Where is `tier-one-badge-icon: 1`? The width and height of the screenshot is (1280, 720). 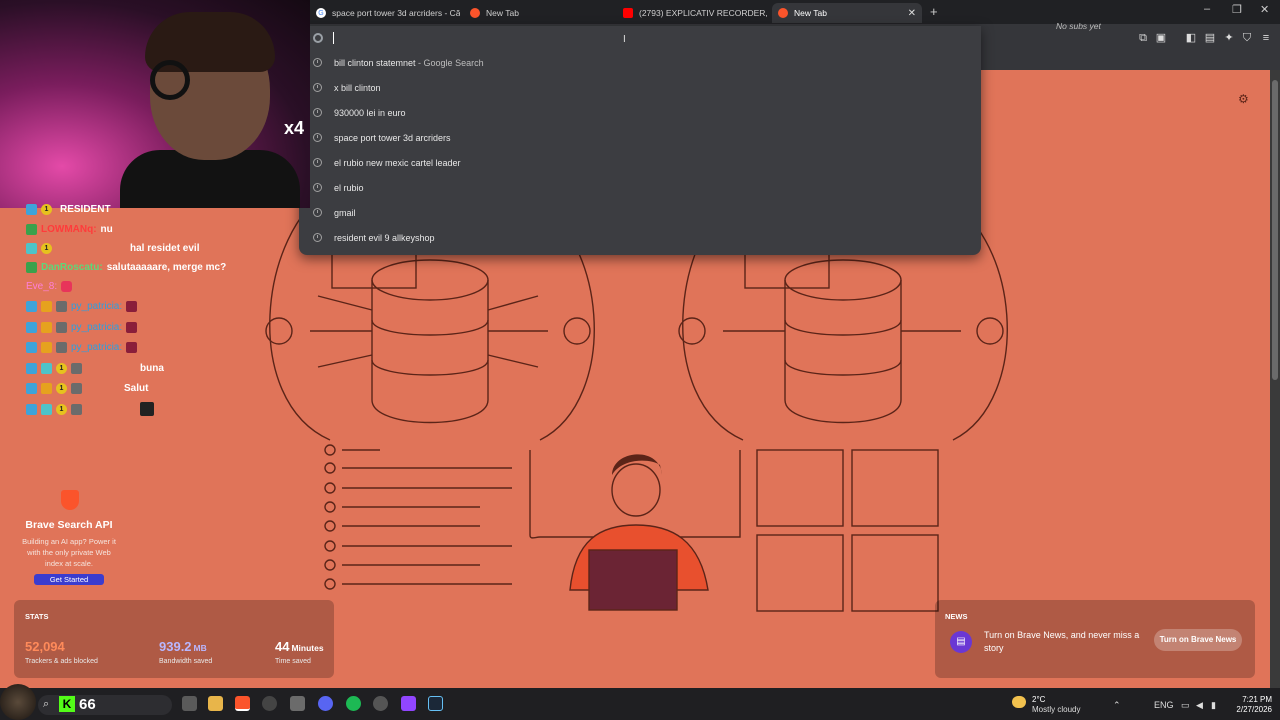 tier-one-badge-icon: 1 is located at coordinates (46, 209).